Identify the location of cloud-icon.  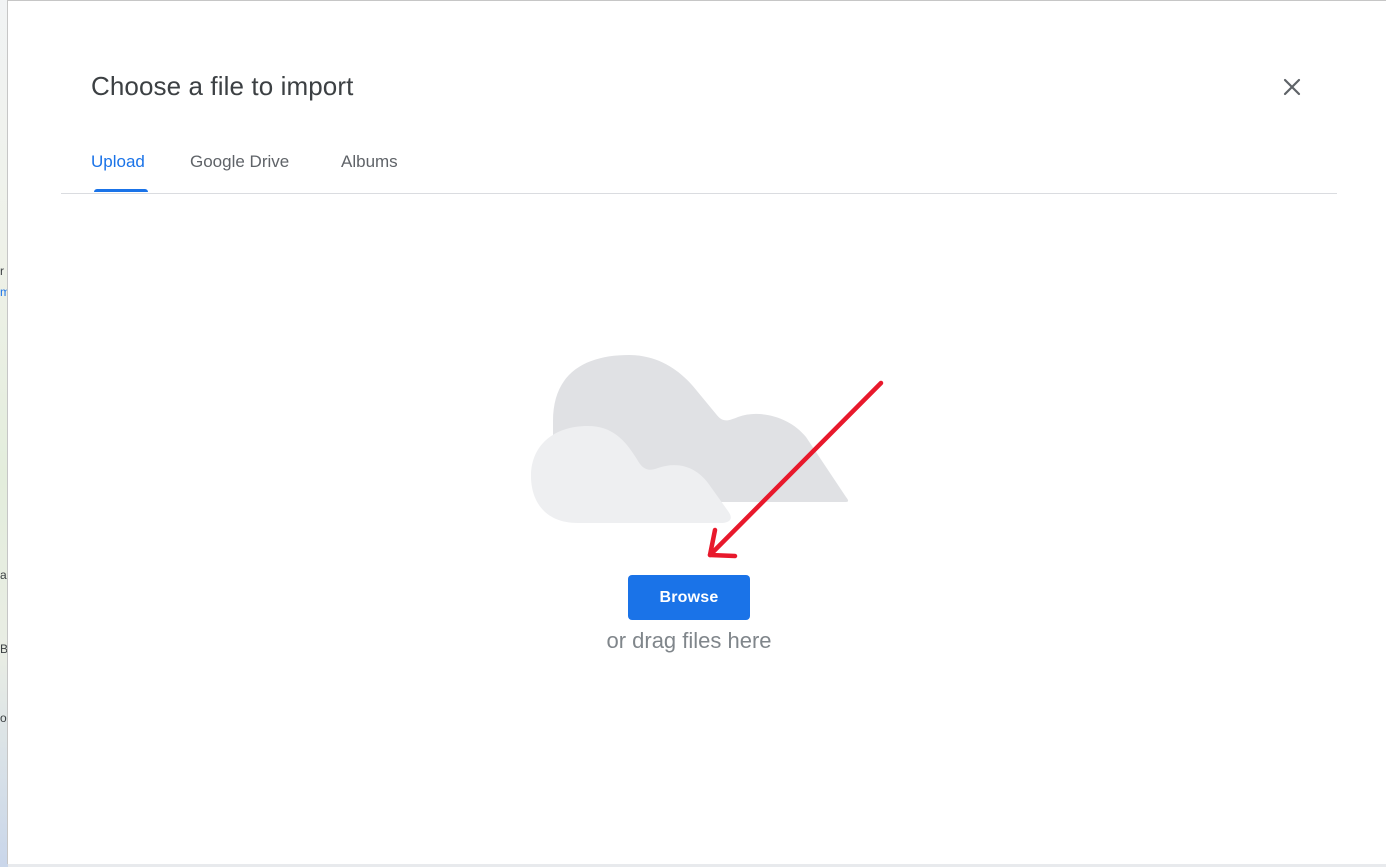
(690, 439).